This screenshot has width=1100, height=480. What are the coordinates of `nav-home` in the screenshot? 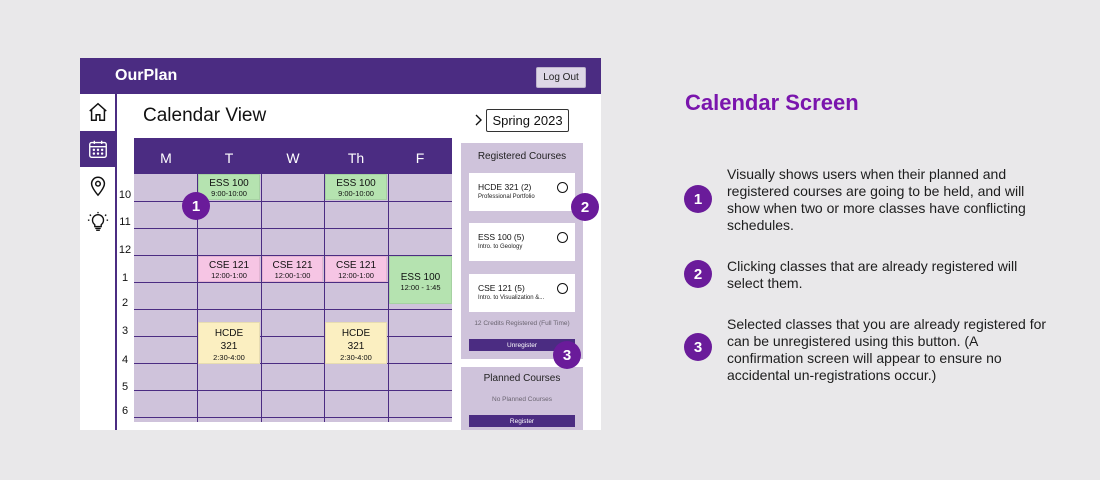 It's located at (97, 112).